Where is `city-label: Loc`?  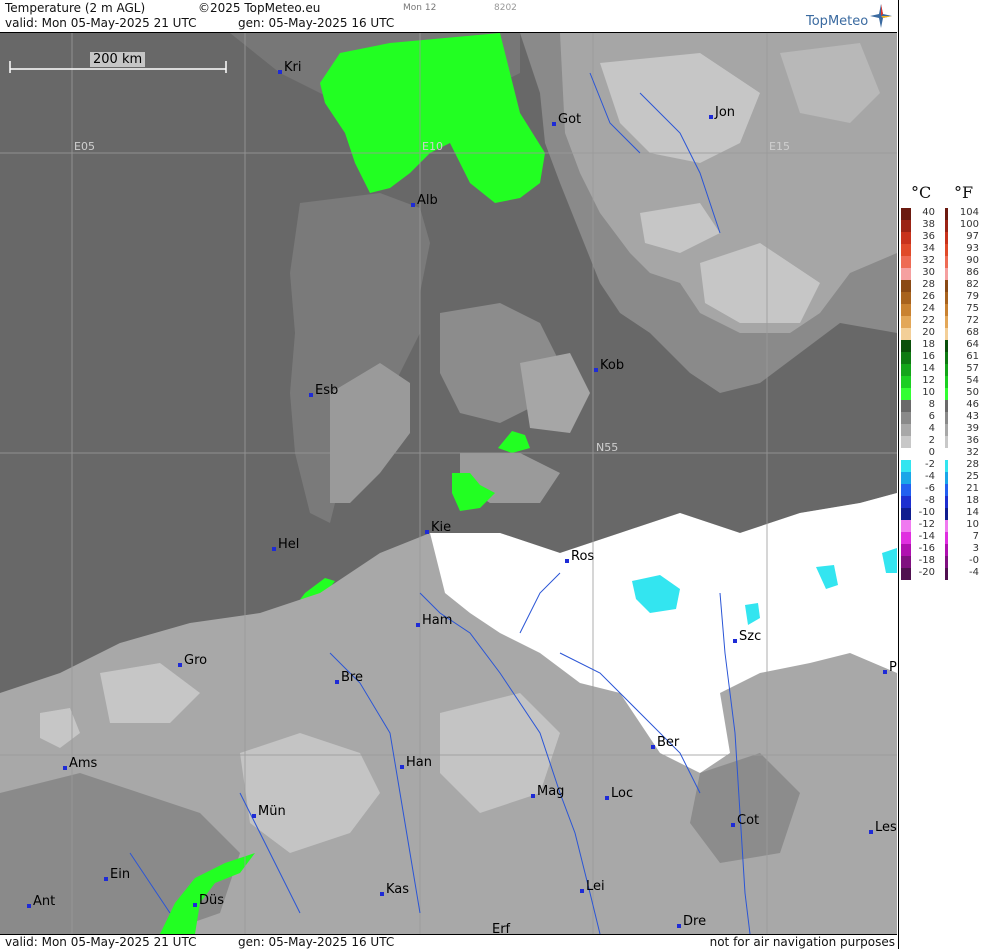
city-label: Loc is located at coordinates (619, 793).